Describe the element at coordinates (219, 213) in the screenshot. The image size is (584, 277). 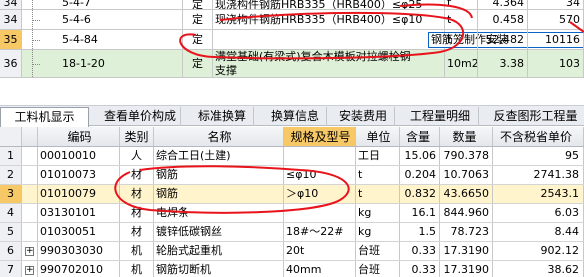
I see `resource-name: 电焊条` at that location.